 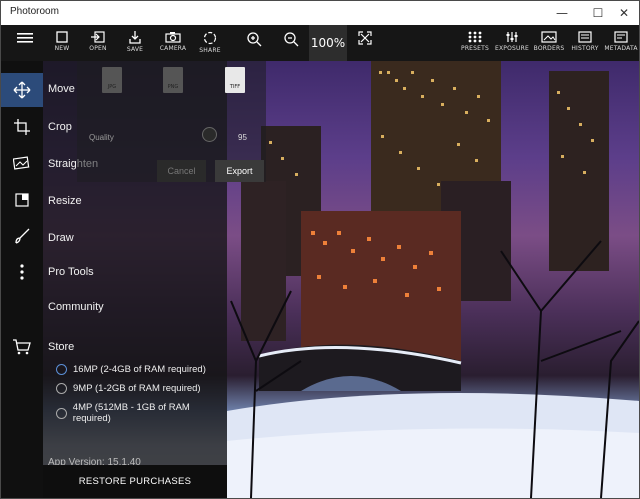 I want to click on resolution-option-4mp: 4MP (512MB - 1GB of RAM required), so click(x=141, y=413).